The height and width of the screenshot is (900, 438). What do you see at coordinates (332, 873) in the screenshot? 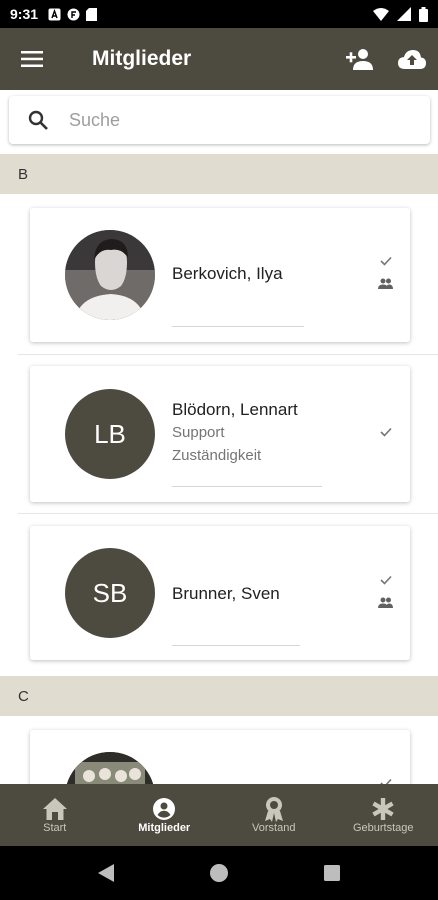
I see `recents-icon` at bounding box center [332, 873].